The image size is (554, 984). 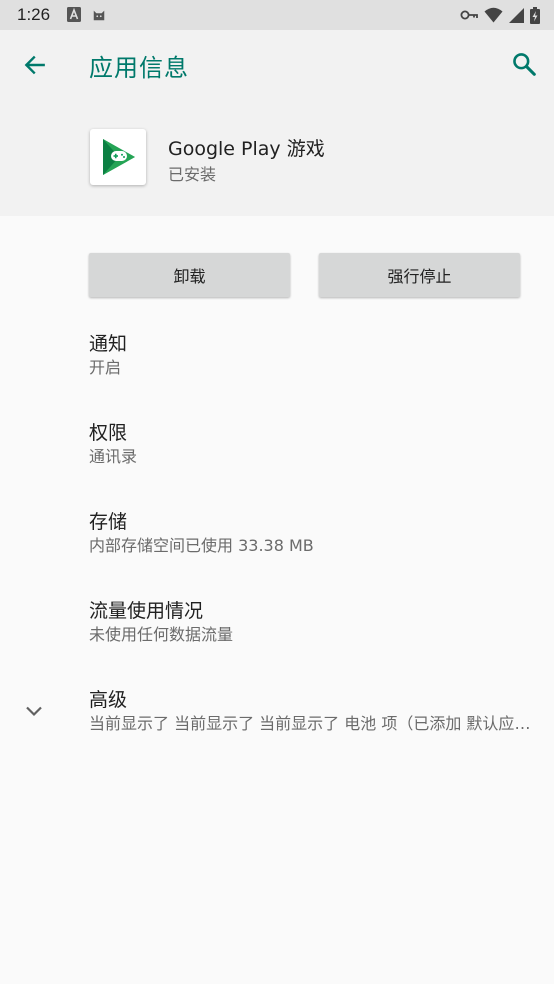 What do you see at coordinates (192, 174) in the screenshot?
I see `app-install-status: 已安装` at bounding box center [192, 174].